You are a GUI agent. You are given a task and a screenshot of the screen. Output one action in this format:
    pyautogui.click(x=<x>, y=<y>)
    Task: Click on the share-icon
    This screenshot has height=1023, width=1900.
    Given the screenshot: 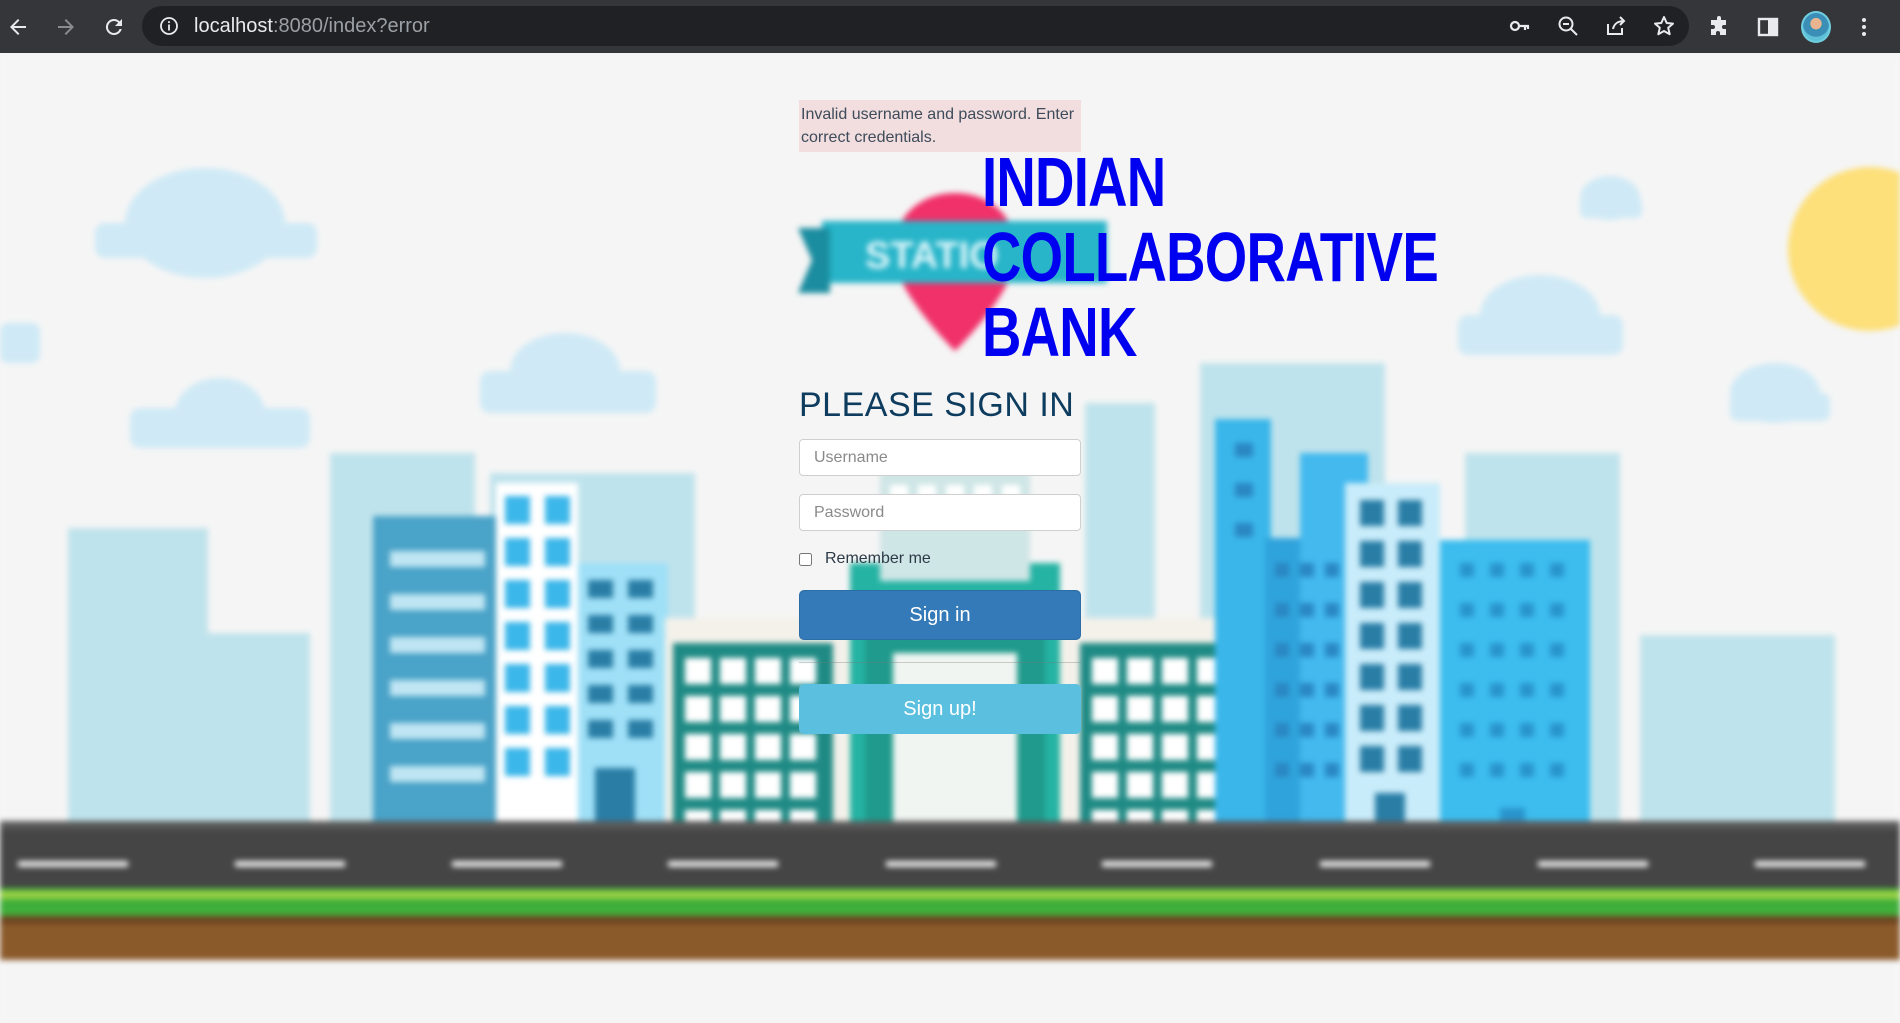 What is the action you would take?
    pyautogui.click(x=1616, y=26)
    